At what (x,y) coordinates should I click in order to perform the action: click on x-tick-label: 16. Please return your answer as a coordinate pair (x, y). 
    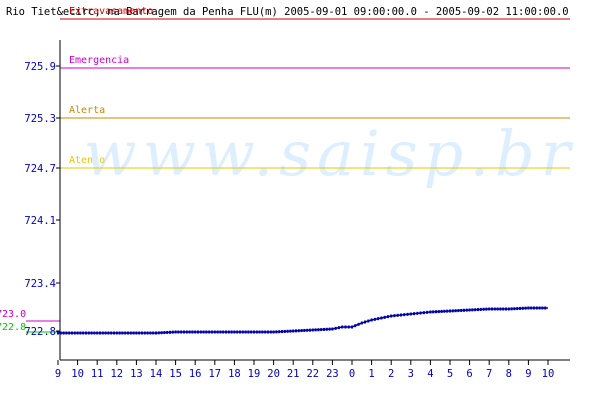
    Looking at the image, I should click on (195, 374).